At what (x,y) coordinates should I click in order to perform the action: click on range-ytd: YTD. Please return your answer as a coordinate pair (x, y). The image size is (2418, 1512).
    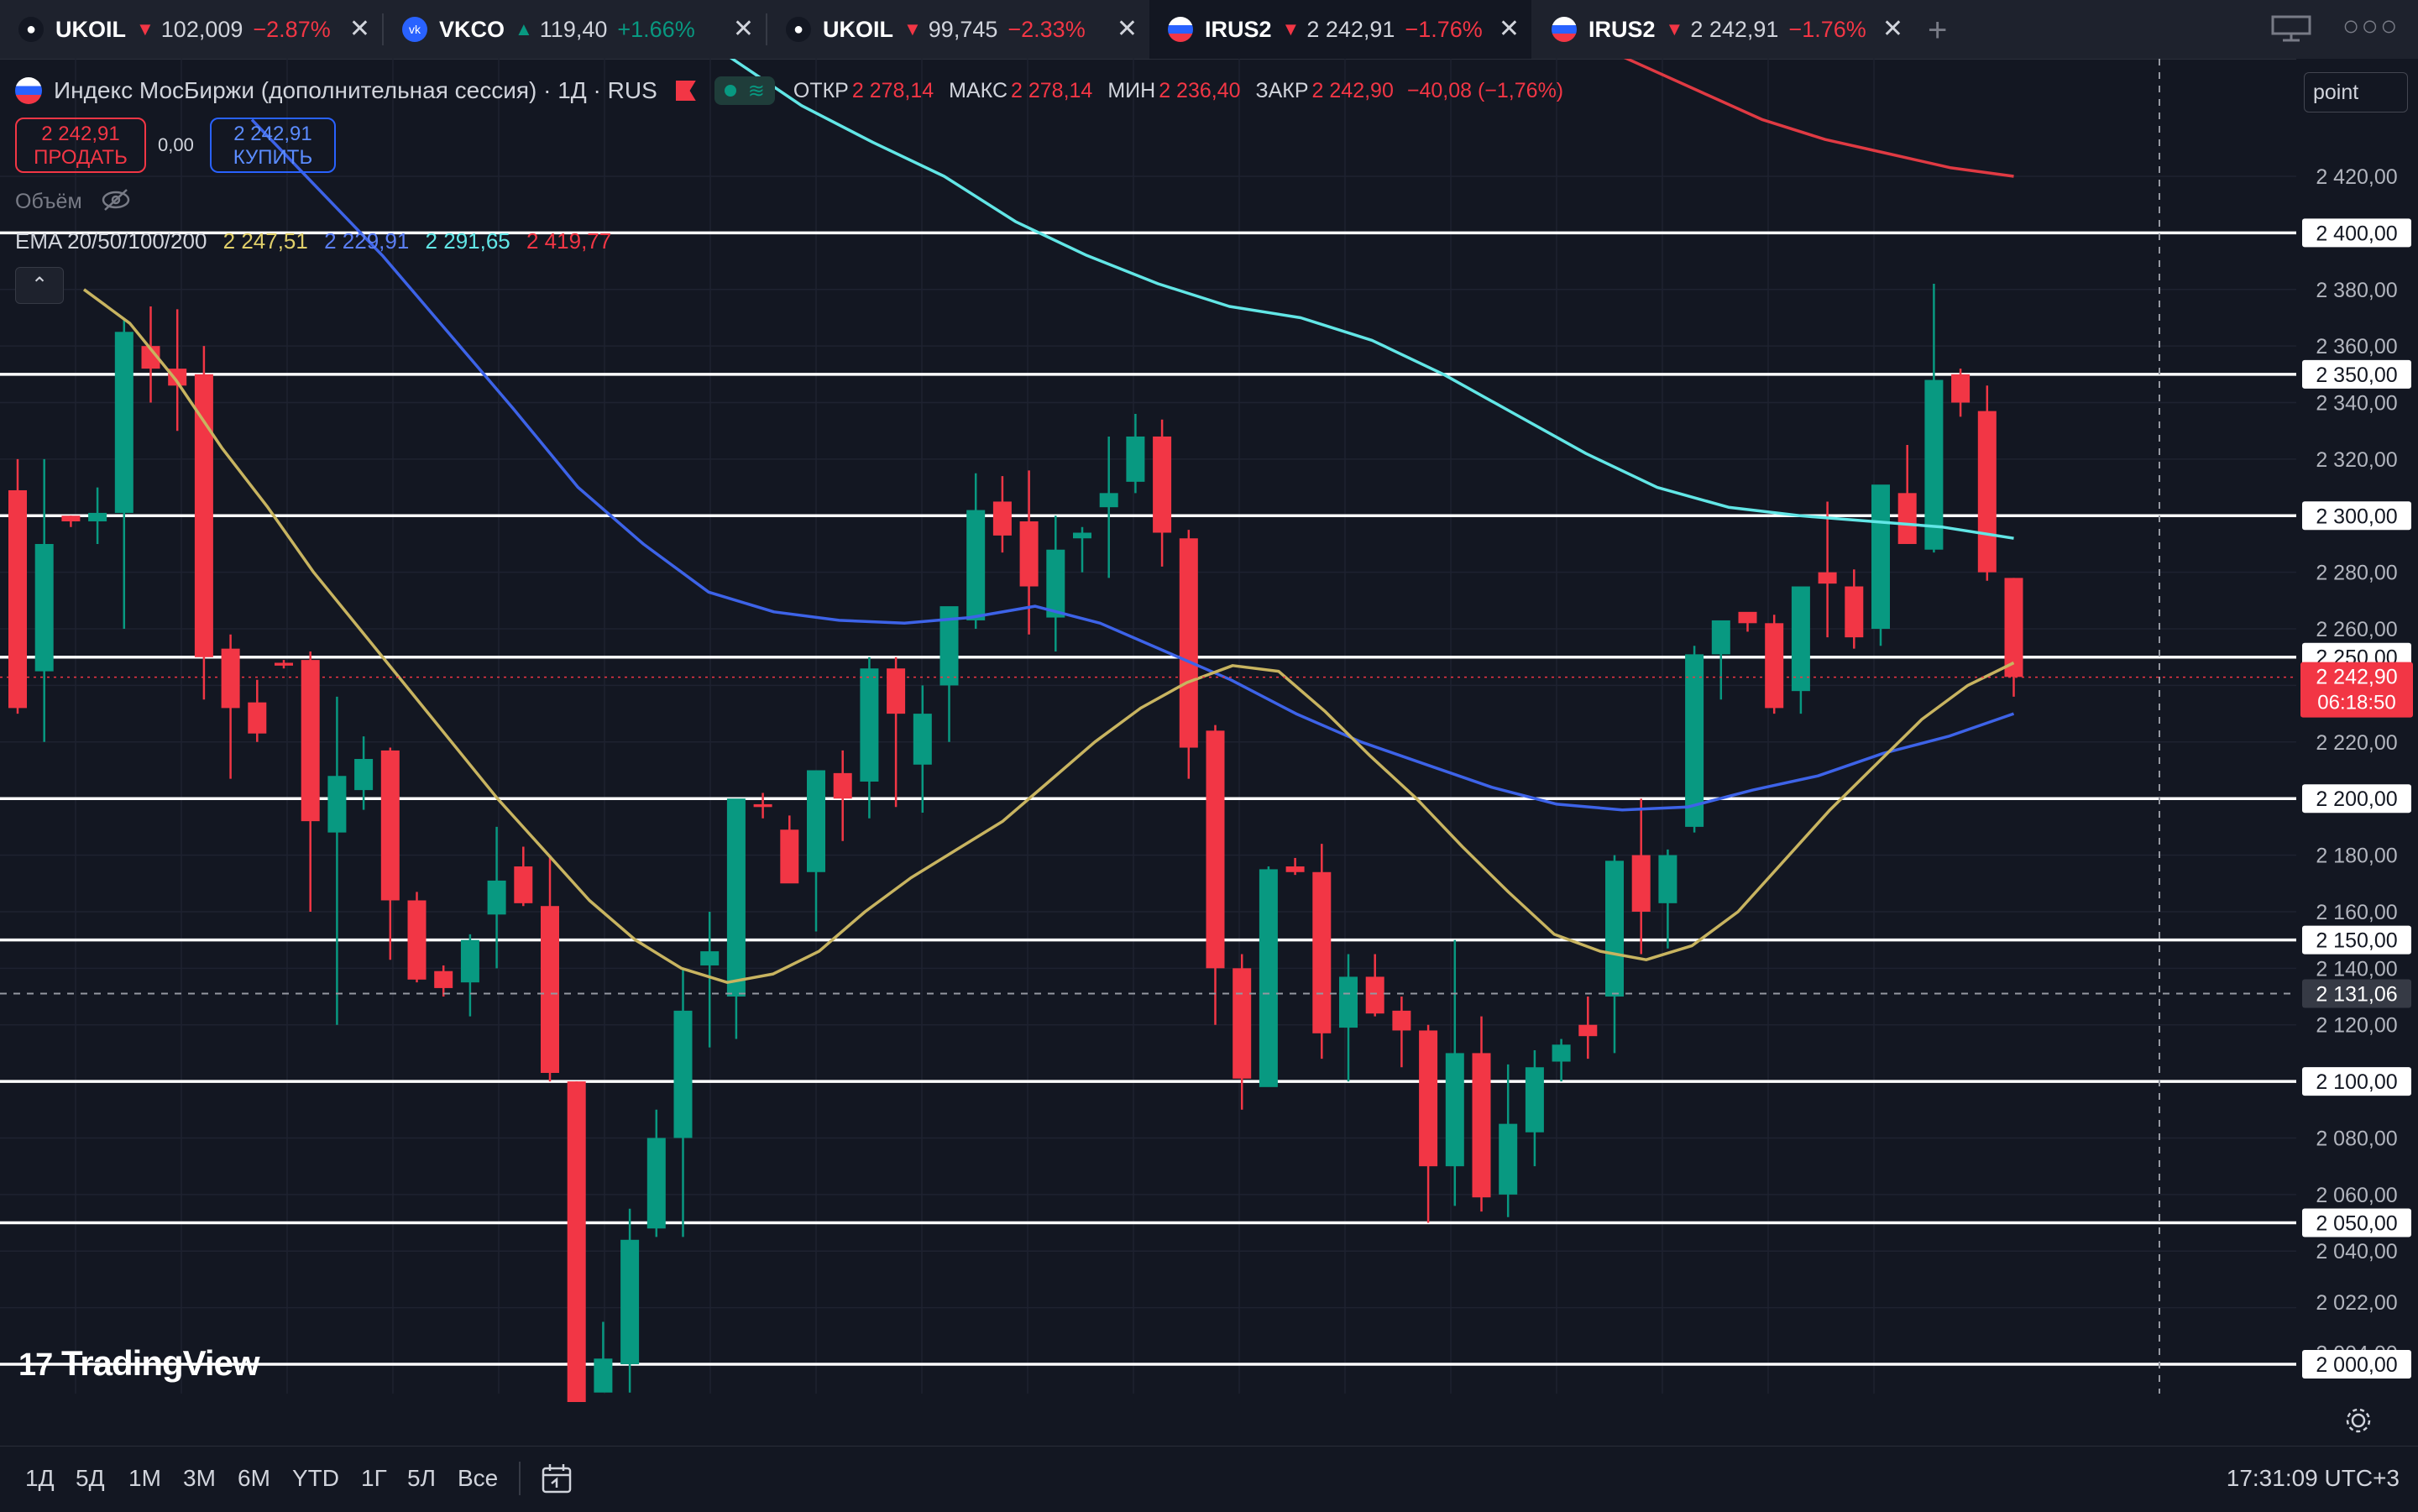
    Looking at the image, I should click on (315, 1478).